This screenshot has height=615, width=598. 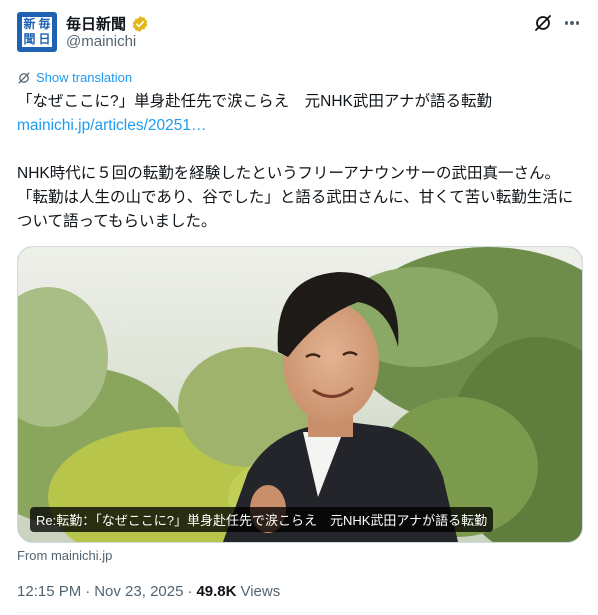 I want to click on avatar-glyph: 毎, so click(x=44, y=24).